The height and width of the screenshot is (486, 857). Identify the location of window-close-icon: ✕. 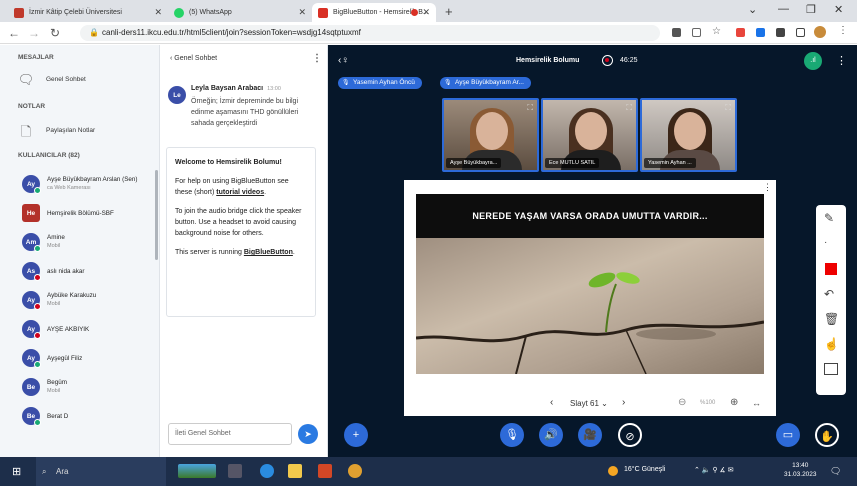
(838, 9).